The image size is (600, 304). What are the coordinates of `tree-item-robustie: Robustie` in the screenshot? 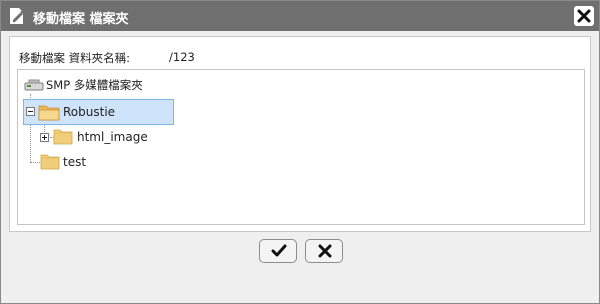 It's located at (98, 112).